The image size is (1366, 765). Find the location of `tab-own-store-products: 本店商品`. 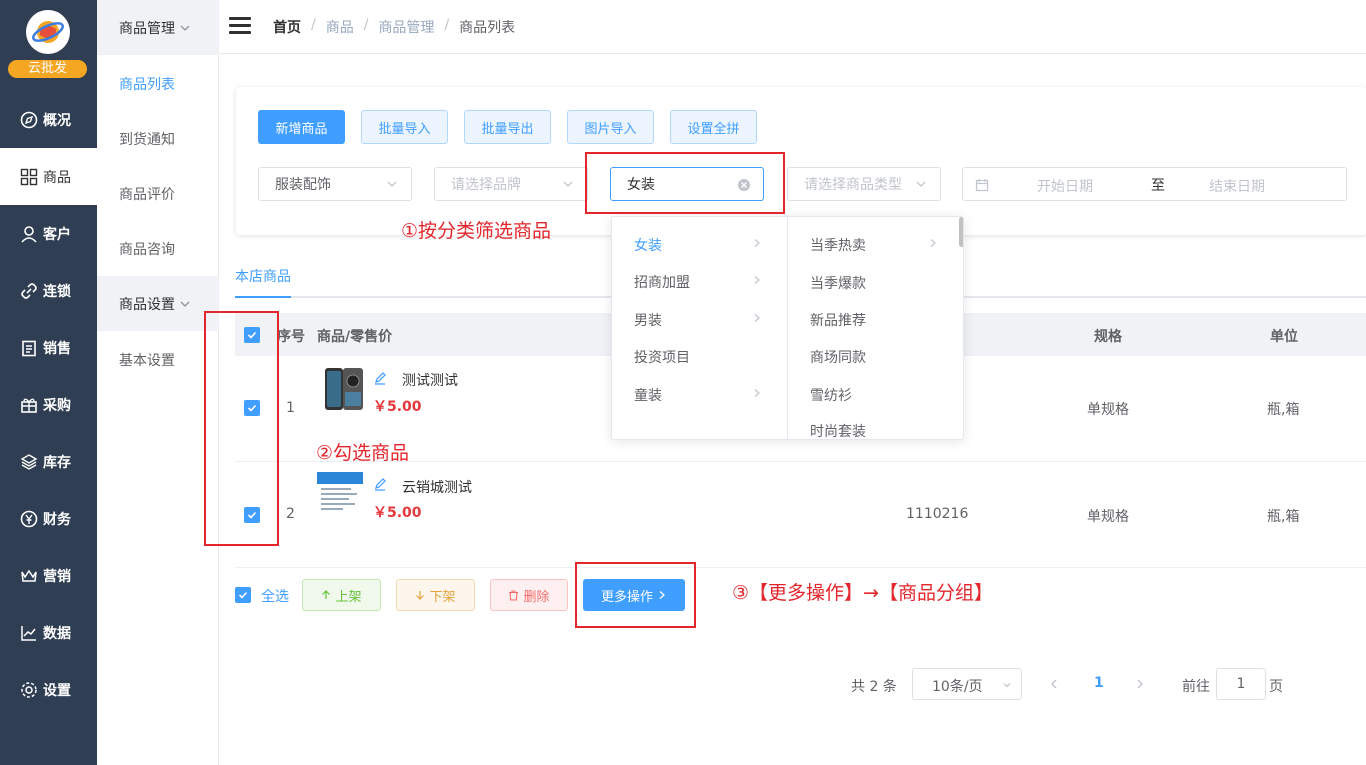

tab-own-store-products: 本店商品 is located at coordinates (263, 281).